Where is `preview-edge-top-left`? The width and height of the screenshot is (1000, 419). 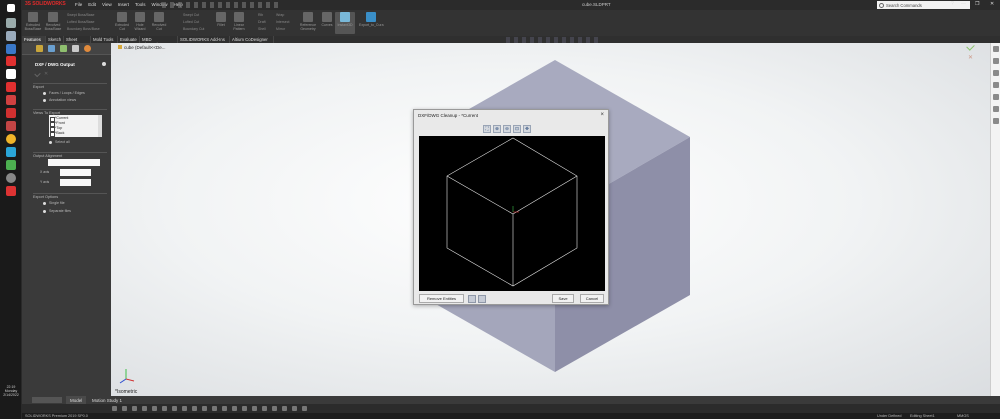
preview-edge-top-left is located at coordinates (480, 195).